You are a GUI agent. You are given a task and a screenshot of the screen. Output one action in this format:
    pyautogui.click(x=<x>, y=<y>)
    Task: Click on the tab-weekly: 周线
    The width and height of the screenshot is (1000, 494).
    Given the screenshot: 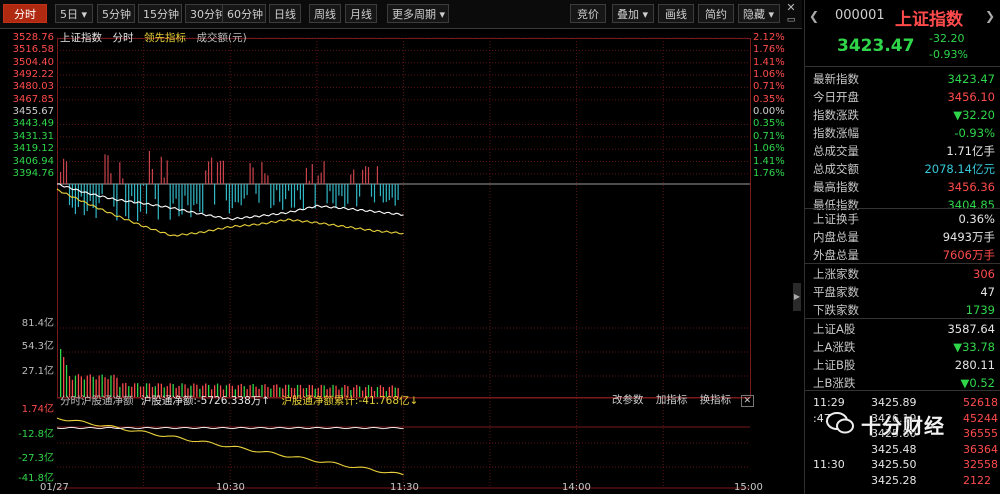 What is the action you would take?
    pyautogui.click(x=325, y=13)
    